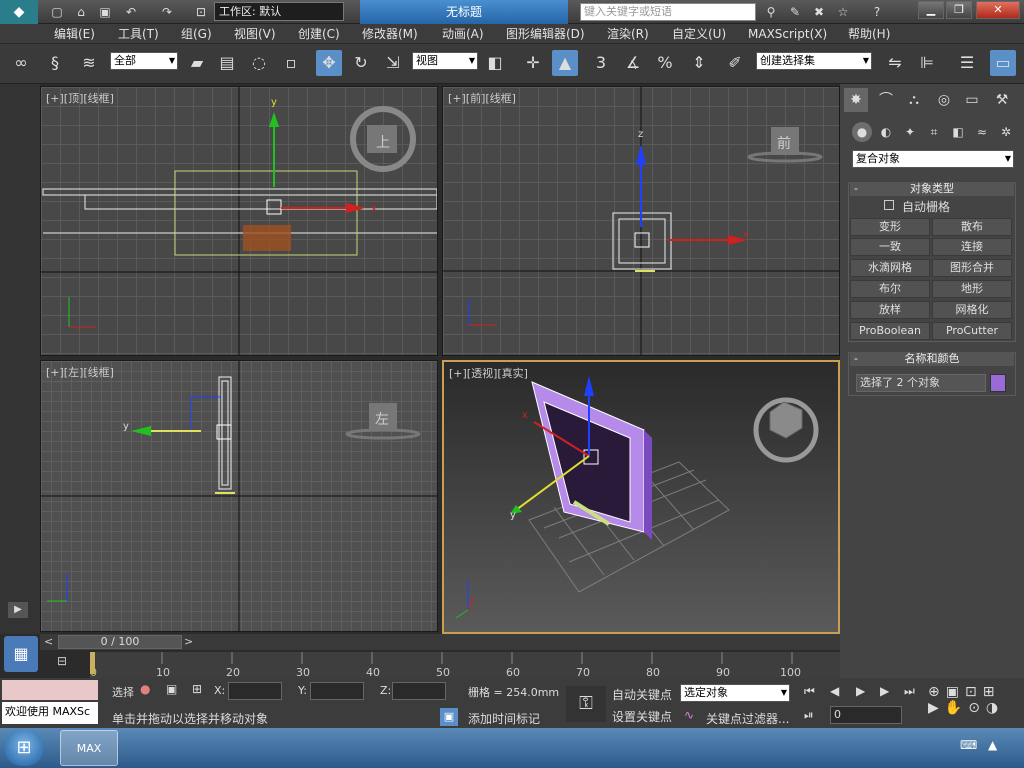 The image size is (1024, 768). Describe the element at coordinates (932, 359) in the screenshot. I see `name-color-rollout-header: - 名称和颜色` at that location.